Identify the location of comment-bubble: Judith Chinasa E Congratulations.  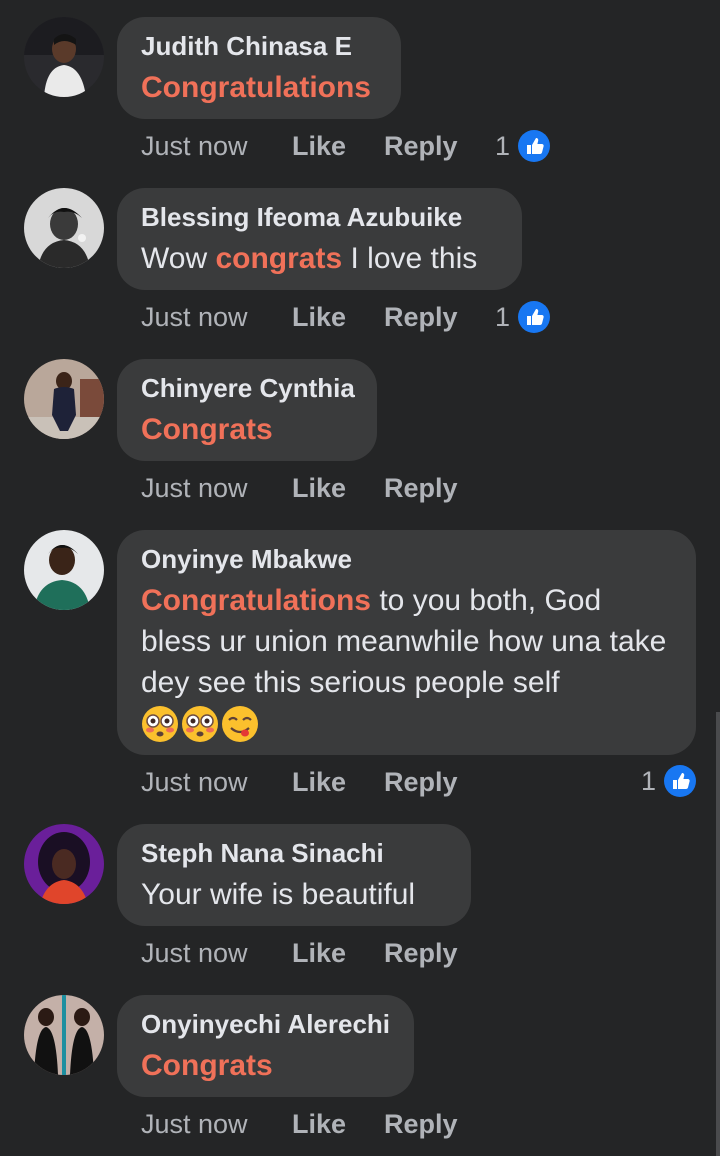
(259, 68).